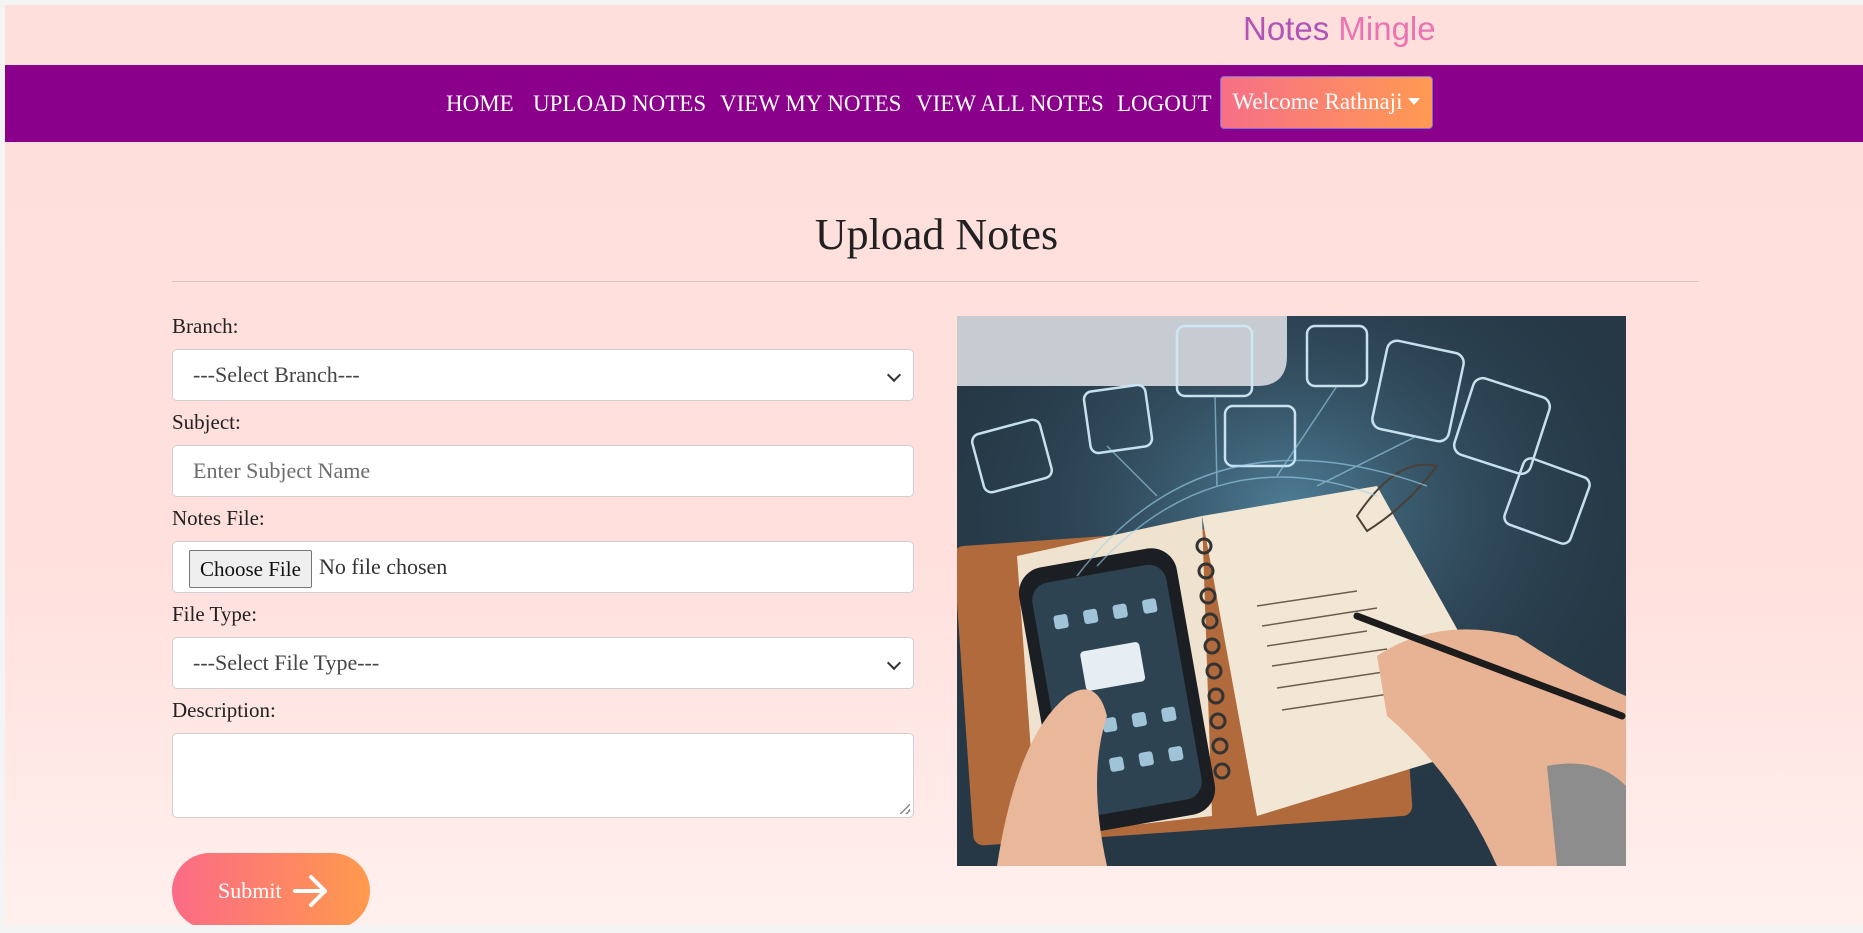 The height and width of the screenshot is (933, 1863). I want to click on user-menu-button: Welcome Rathnaji, so click(1326, 102).